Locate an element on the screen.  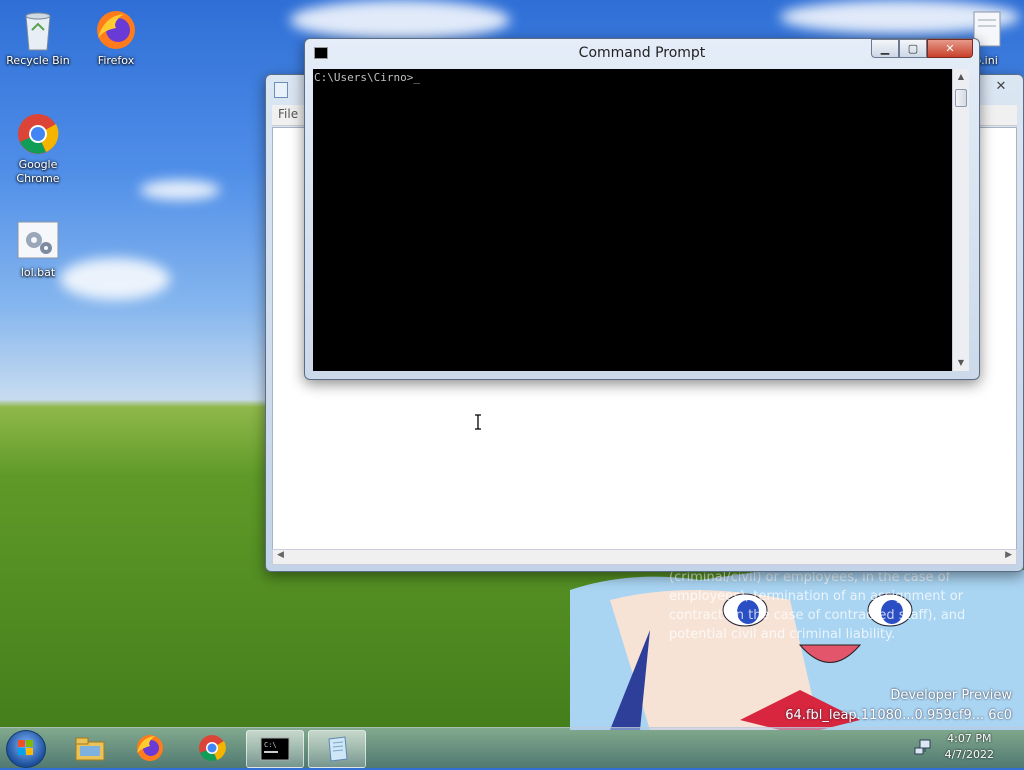
notepad-icon is located at coordinates (337, 749).